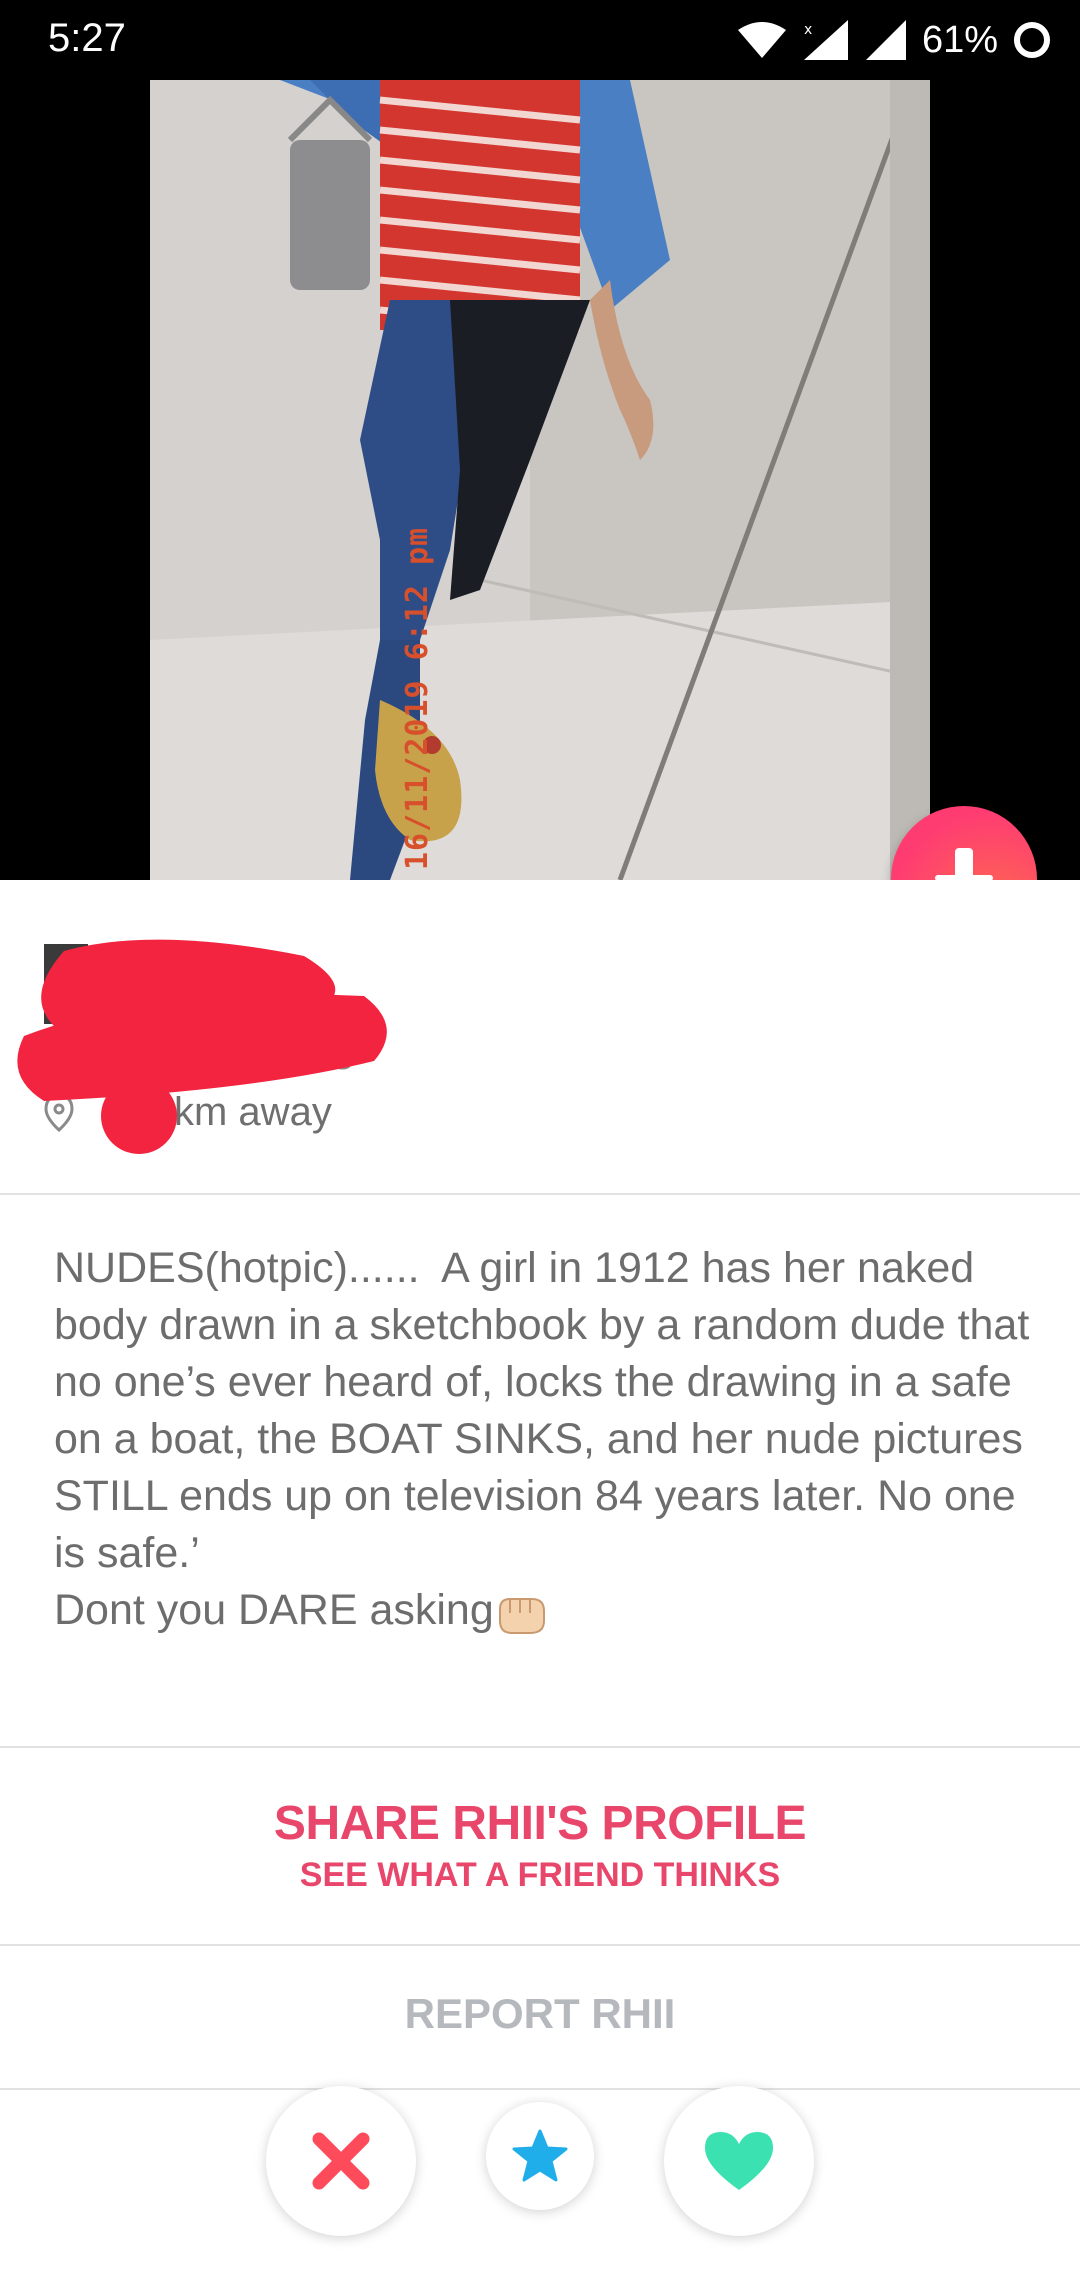 This screenshot has height=2280, width=1080. What do you see at coordinates (825, 40) in the screenshot?
I see `cellular-signal-icon: x` at bounding box center [825, 40].